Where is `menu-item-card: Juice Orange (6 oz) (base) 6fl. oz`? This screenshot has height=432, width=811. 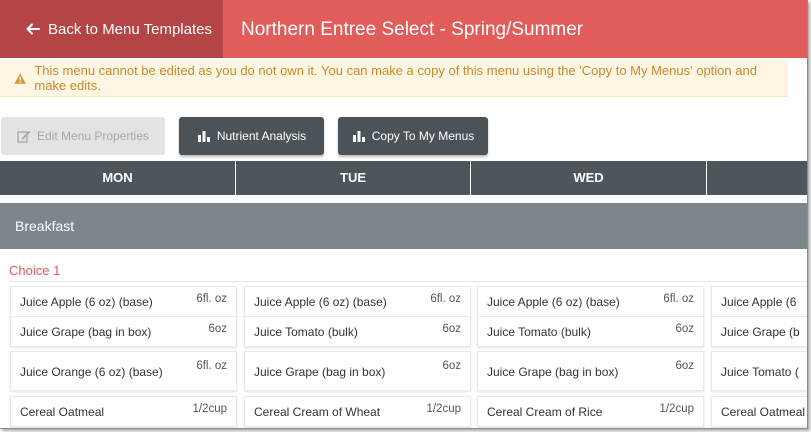
menu-item-card: Juice Orange (6 oz) (base) 6fl. oz is located at coordinates (123, 371).